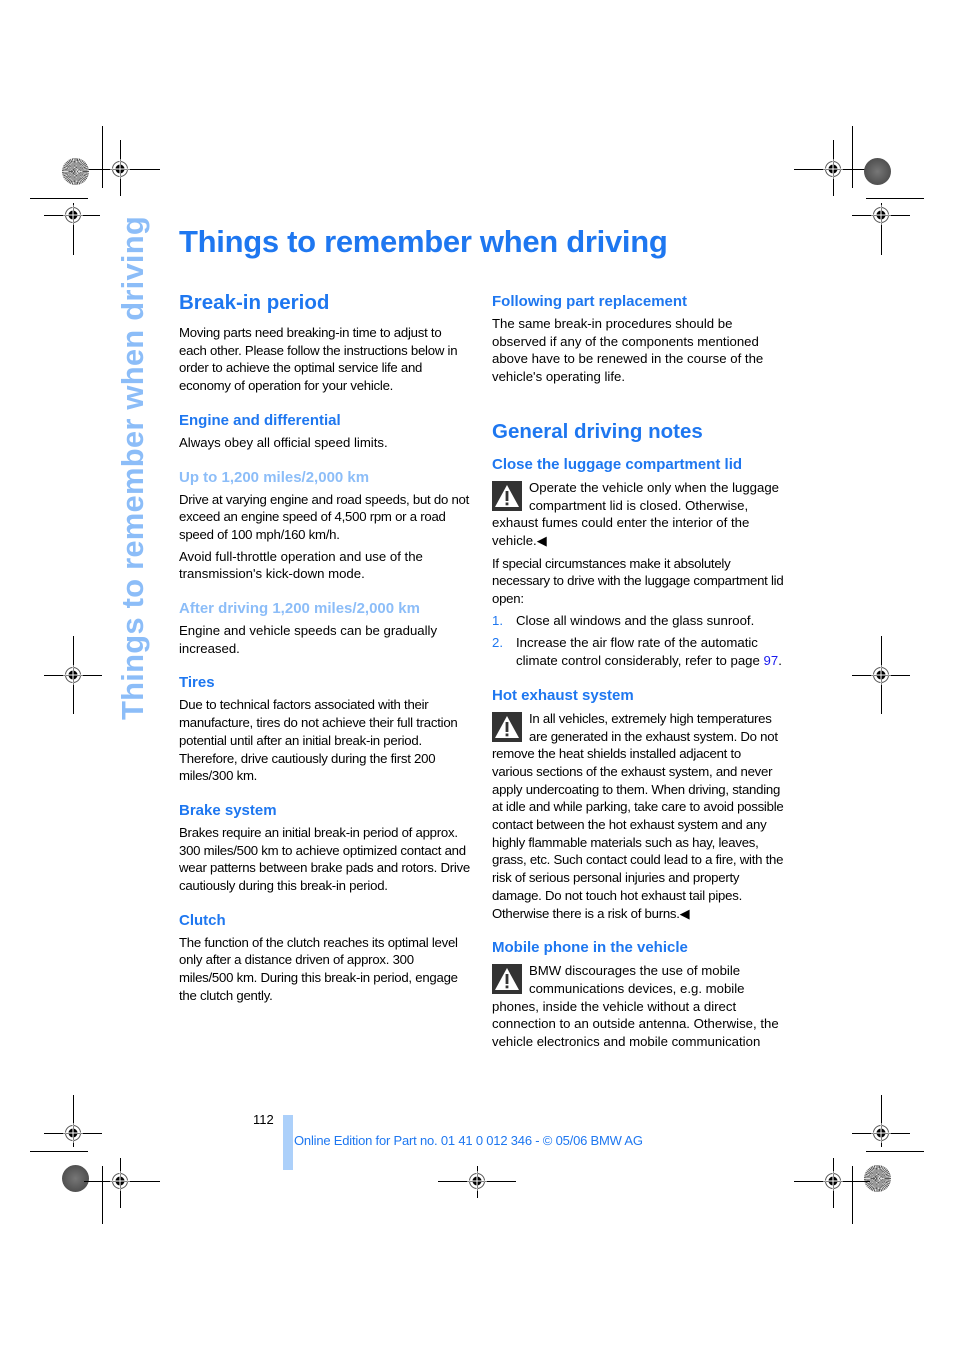  I want to click on side-chapter-title: Things to remember when driving, so click(133, 468).